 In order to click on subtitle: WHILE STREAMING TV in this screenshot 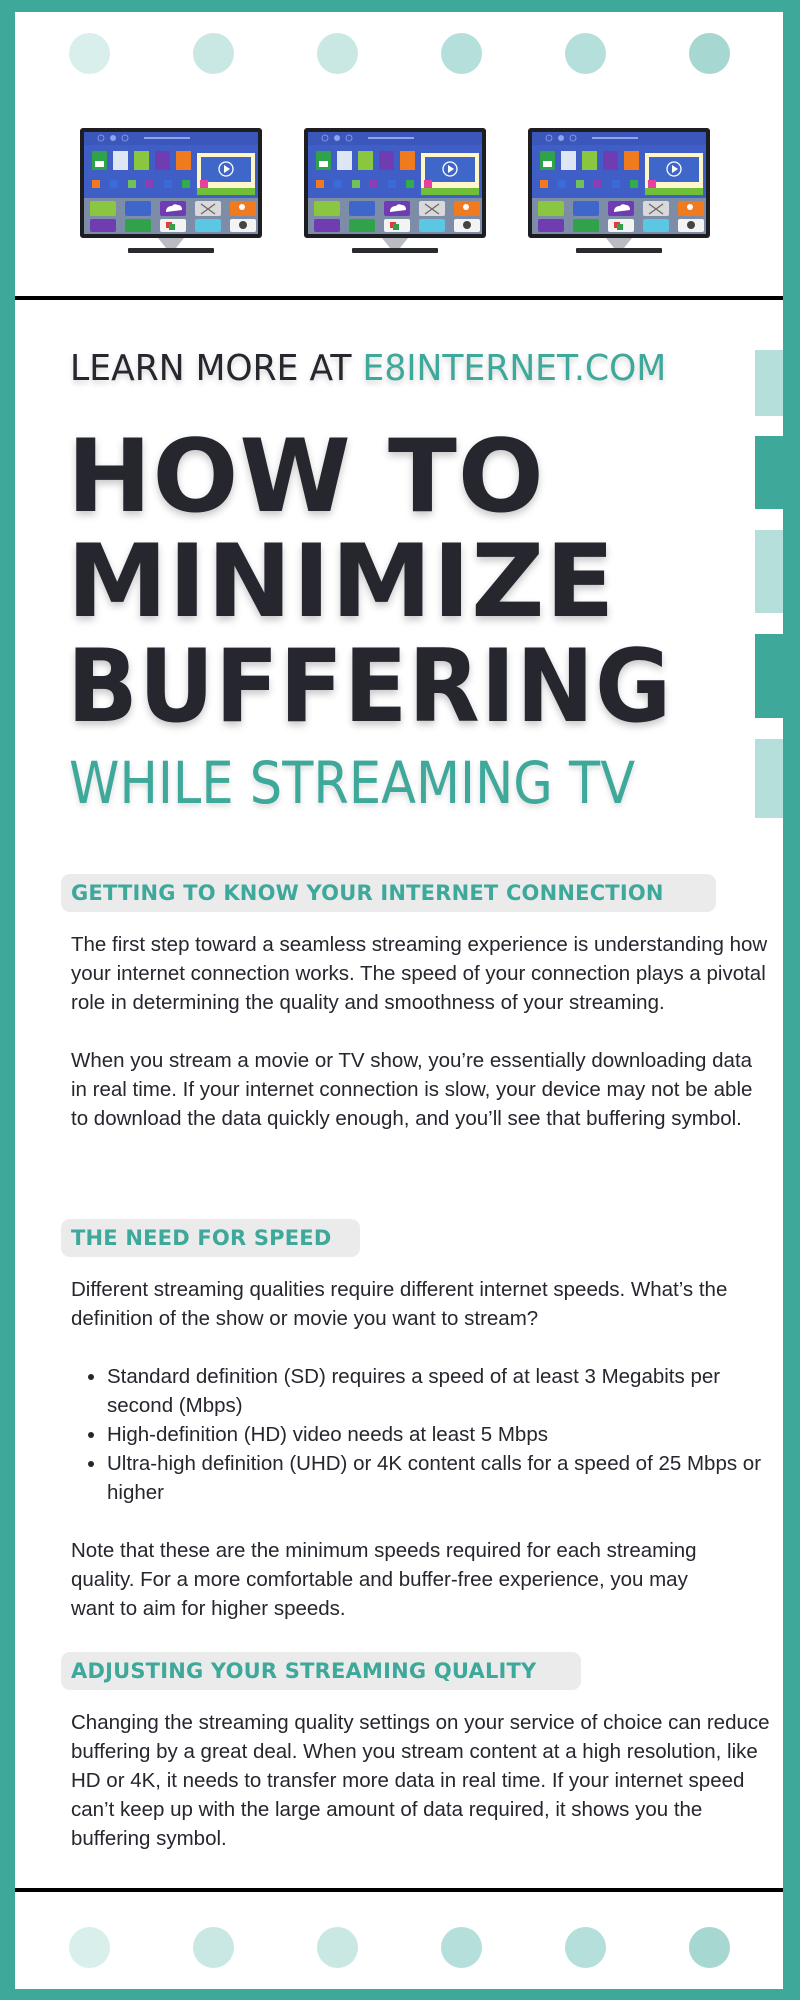, I will do `click(352, 783)`.